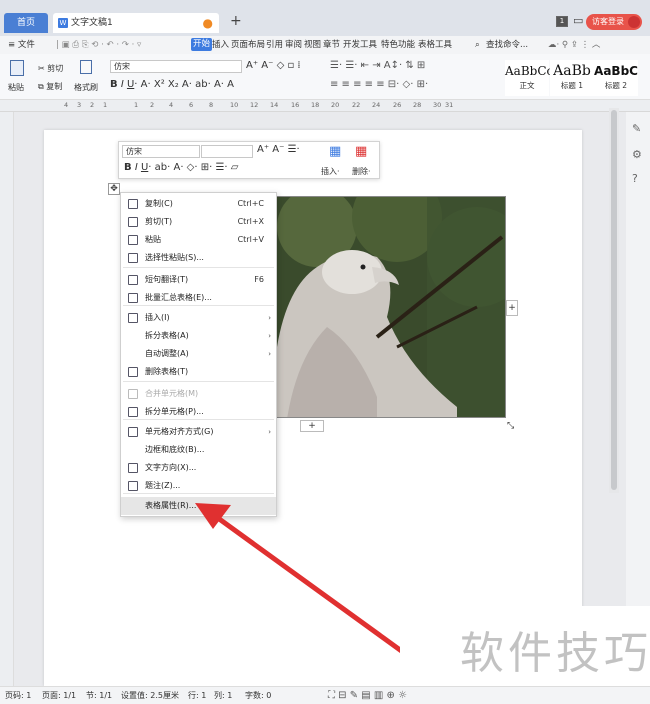  What do you see at coordinates (181, 167) in the screenshot?
I see `mini-format-buttons: B I U· ab· A· ◇· ⊞· ☰· ▱` at bounding box center [181, 167].